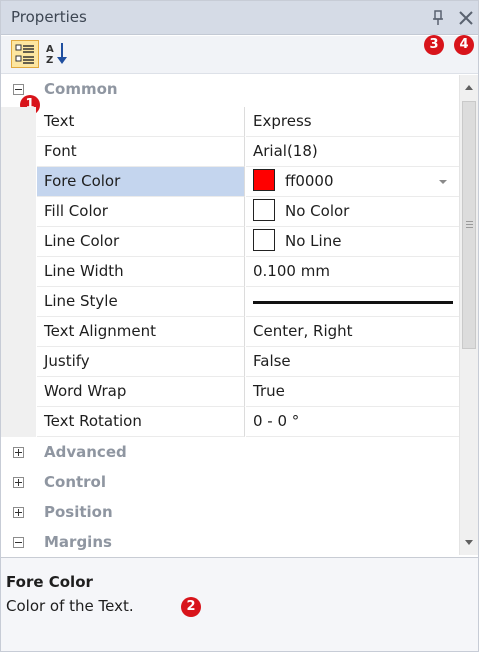  I want to click on property-name: Fill Color, so click(141, 212).